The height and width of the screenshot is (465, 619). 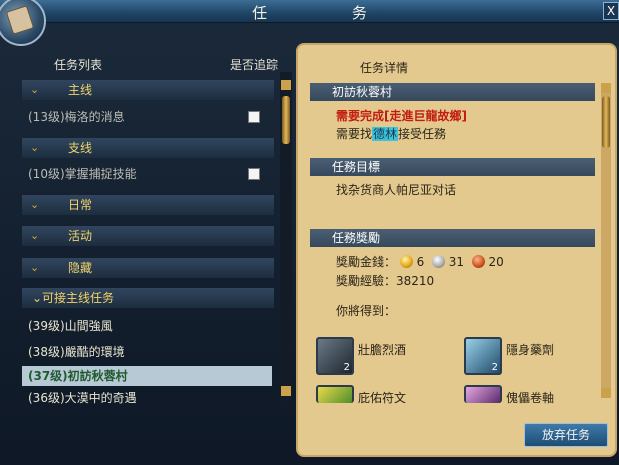 I want to click on requirement-text: 需要完成[走進巨龍故鄉], so click(x=401, y=116).